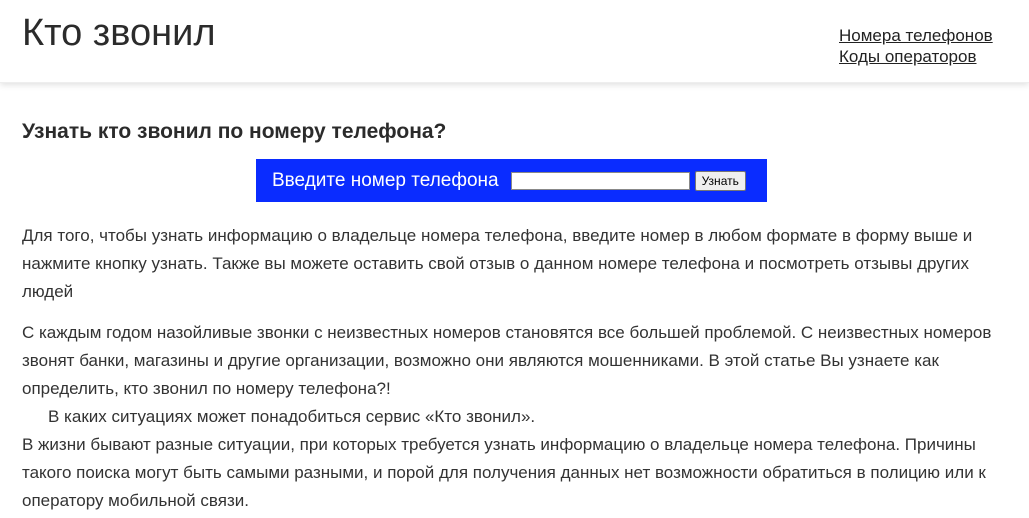 The width and height of the screenshot is (1029, 518). I want to click on phone-number-input, so click(600, 180).